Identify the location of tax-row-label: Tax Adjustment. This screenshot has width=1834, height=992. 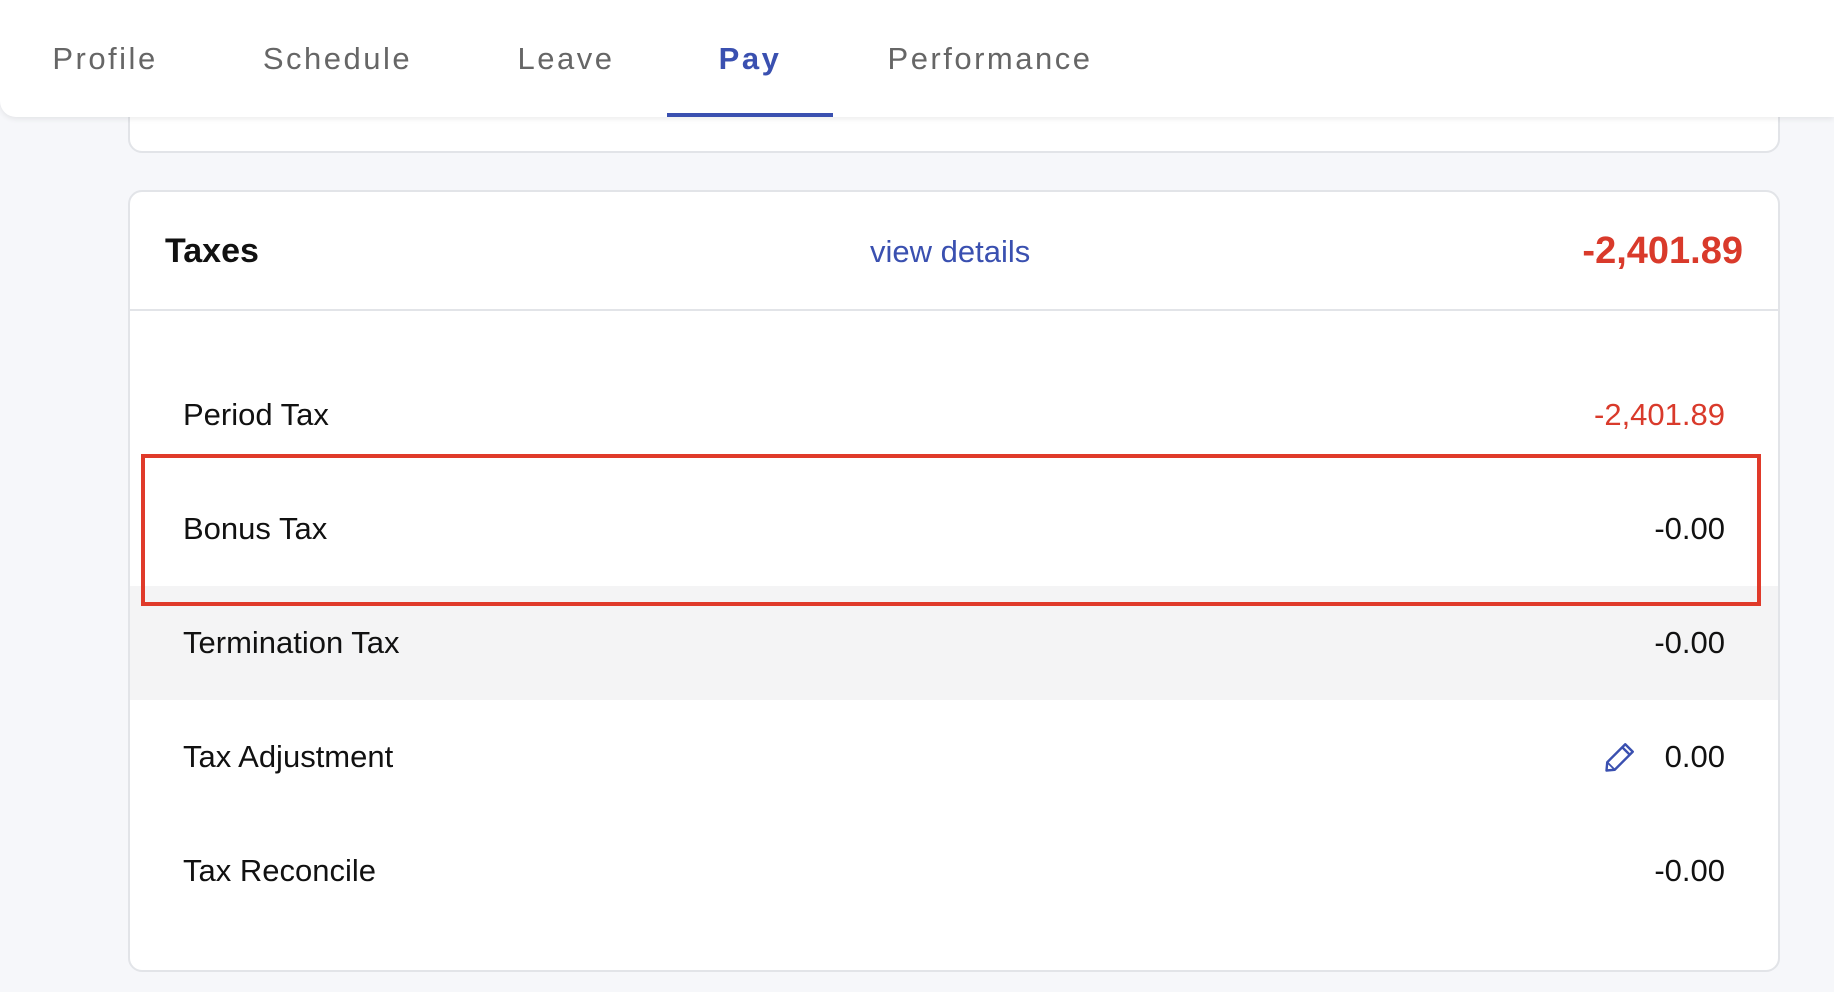
(288, 756).